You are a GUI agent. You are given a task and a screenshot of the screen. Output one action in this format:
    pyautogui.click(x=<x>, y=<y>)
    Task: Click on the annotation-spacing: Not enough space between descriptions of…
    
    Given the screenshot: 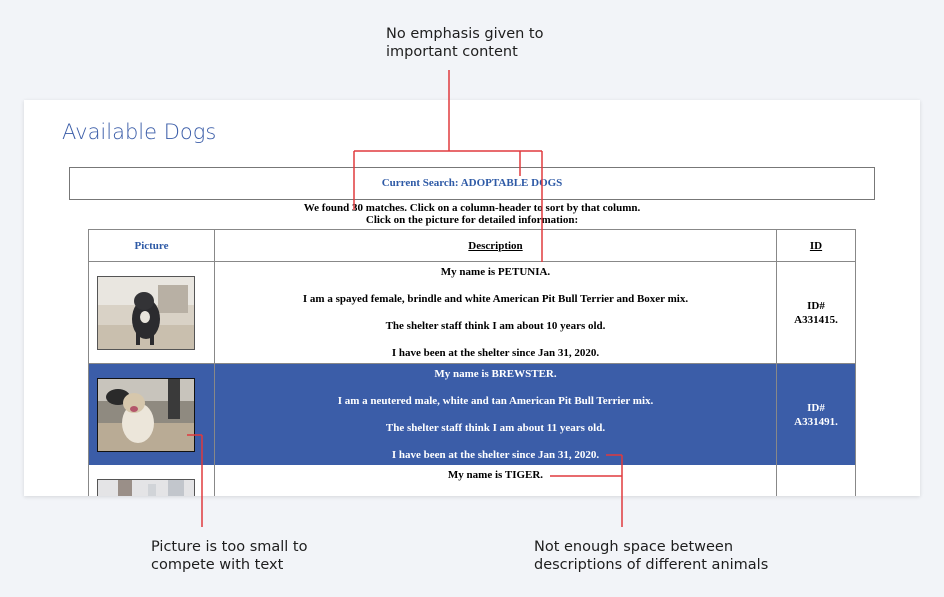 What is the action you would take?
    pyautogui.click(x=651, y=556)
    